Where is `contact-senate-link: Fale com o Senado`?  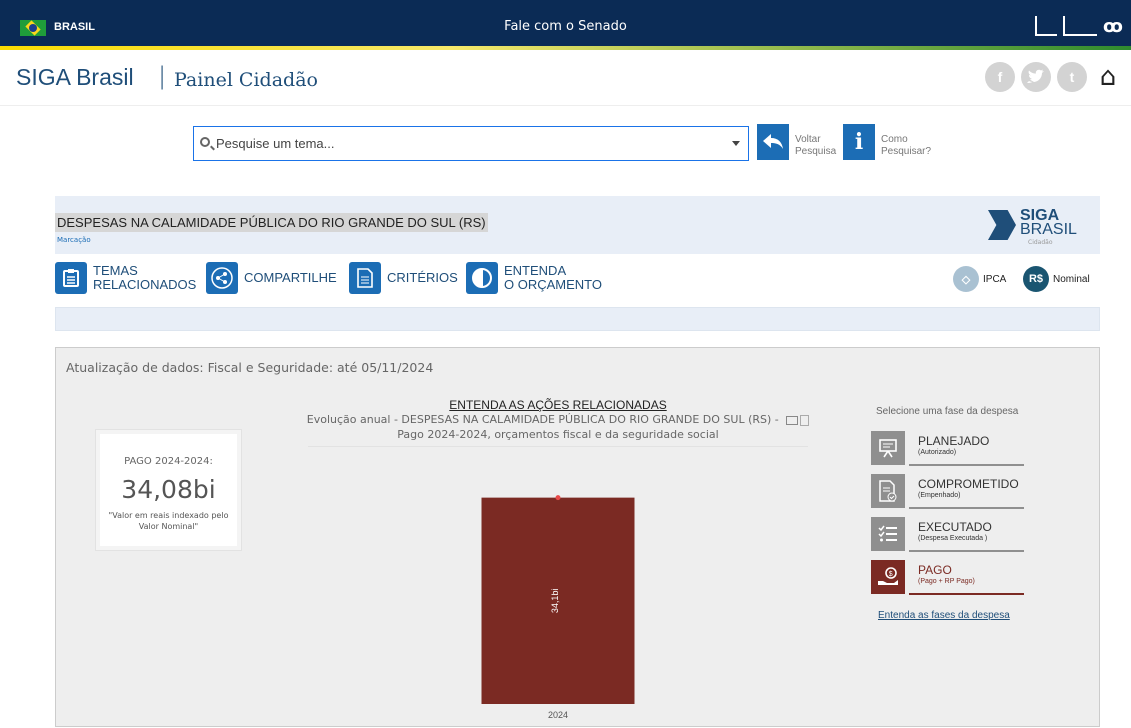 contact-senate-link: Fale com o Senado is located at coordinates (565, 26).